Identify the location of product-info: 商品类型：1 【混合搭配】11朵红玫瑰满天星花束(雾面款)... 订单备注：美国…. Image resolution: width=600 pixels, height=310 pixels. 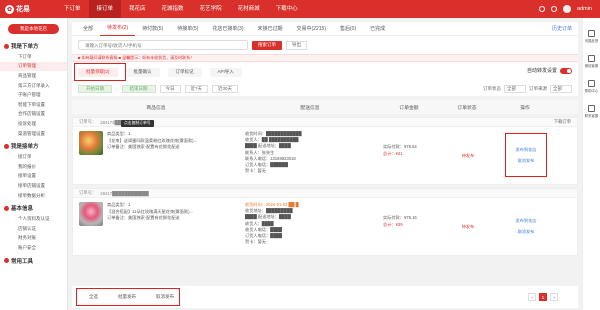
(157, 226).